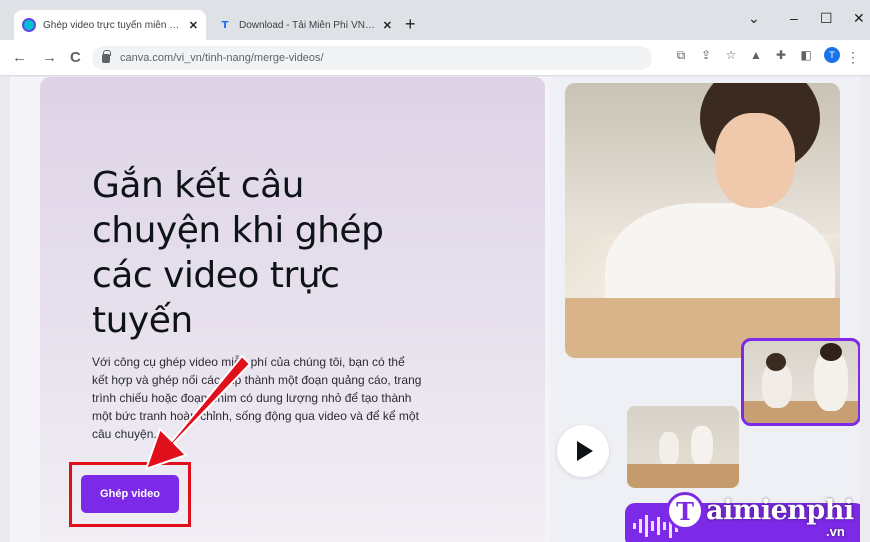 The image size is (870, 542). I want to click on translate-icon: ⧉, so click(681, 55).